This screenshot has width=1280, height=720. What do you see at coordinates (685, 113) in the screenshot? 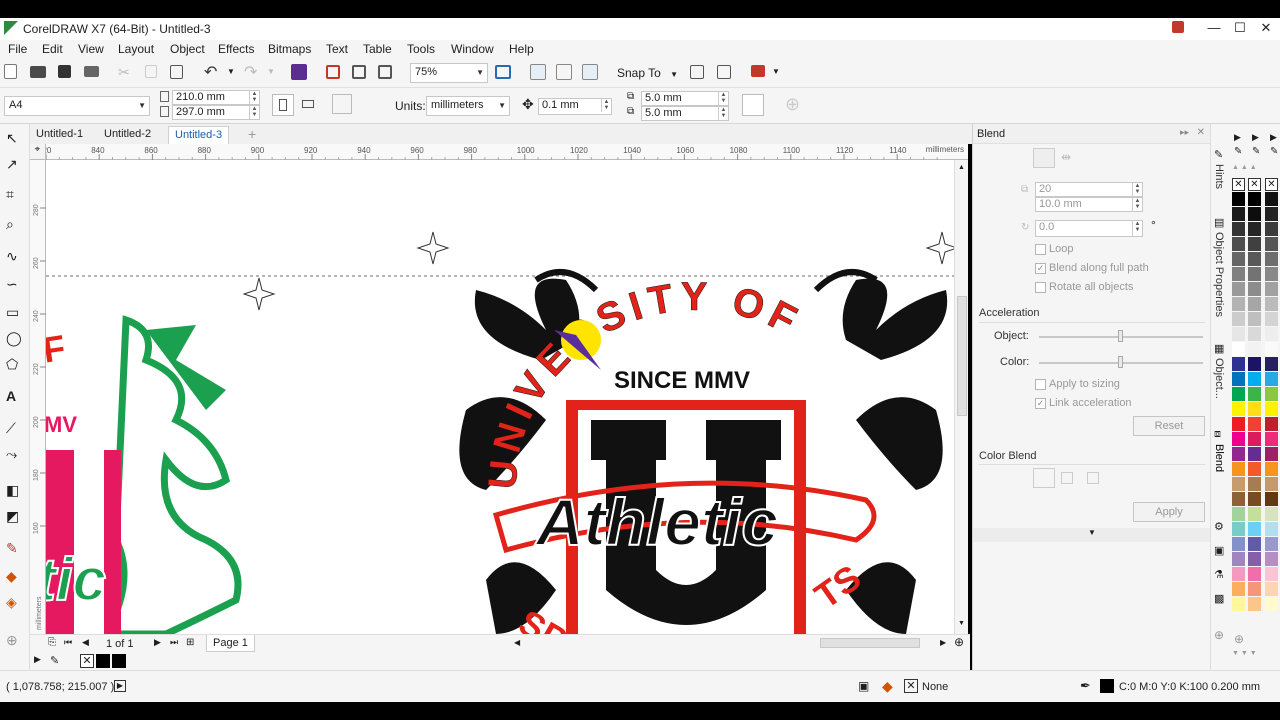
I see `duplicate-y-field: 5.0 mm ▲ ▼` at bounding box center [685, 113].